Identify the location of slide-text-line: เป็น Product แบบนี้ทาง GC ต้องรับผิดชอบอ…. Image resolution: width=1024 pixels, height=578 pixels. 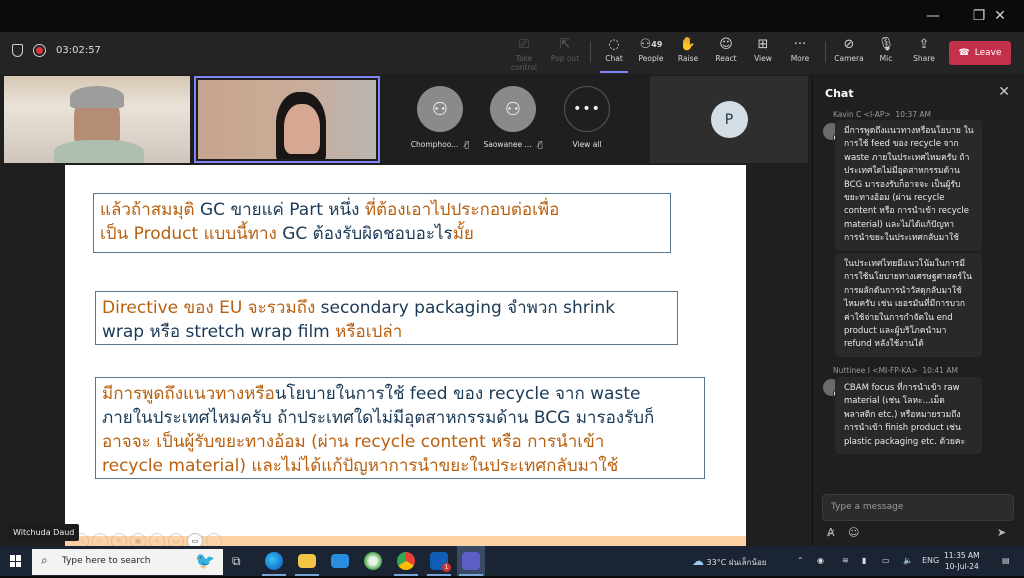
(382, 234).